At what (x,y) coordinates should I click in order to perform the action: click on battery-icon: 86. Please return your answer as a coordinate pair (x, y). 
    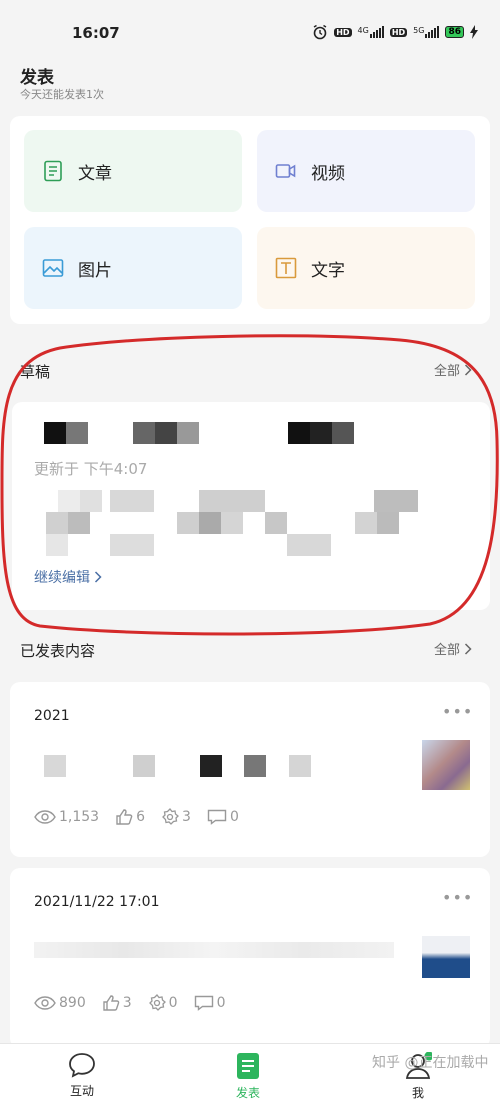
    Looking at the image, I should click on (454, 32).